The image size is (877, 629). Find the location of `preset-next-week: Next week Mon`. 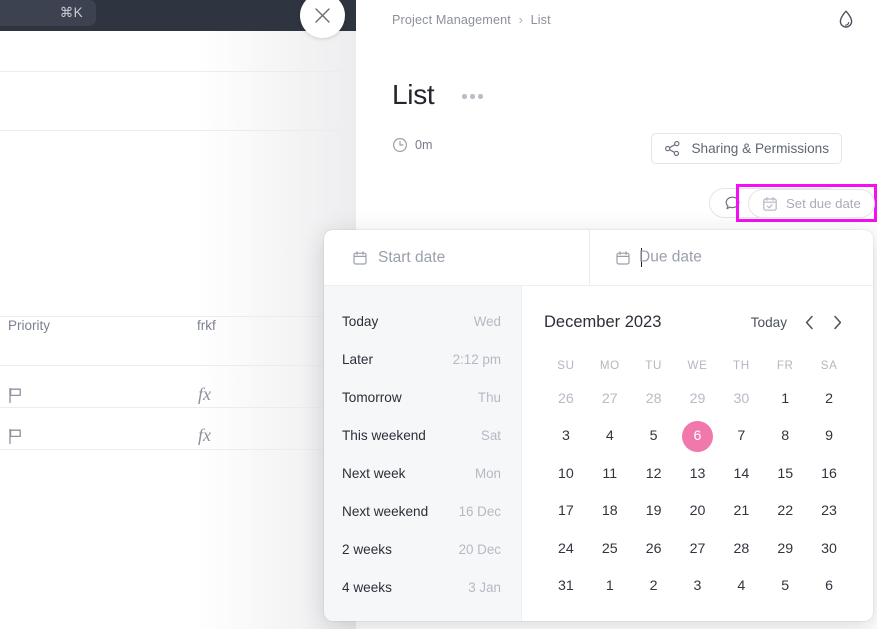

preset-next-week: Next week Mon is located at coordinates (422, 473).